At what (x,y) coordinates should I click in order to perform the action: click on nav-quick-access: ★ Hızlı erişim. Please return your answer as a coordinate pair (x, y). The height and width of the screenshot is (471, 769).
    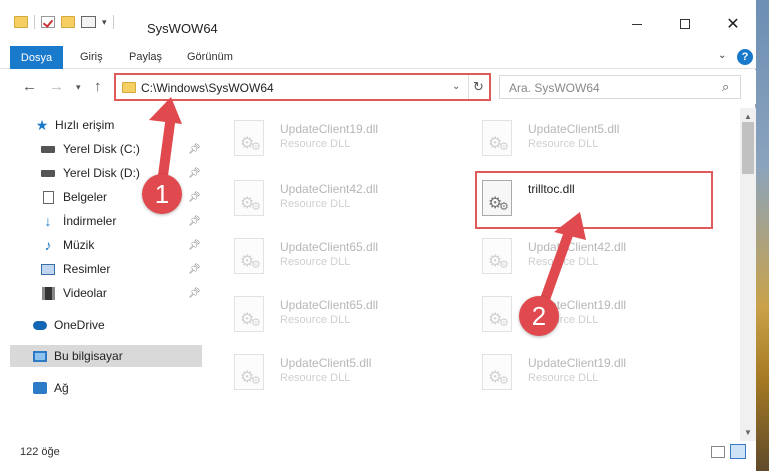
    Looking at the image, I should click on (106, 125).